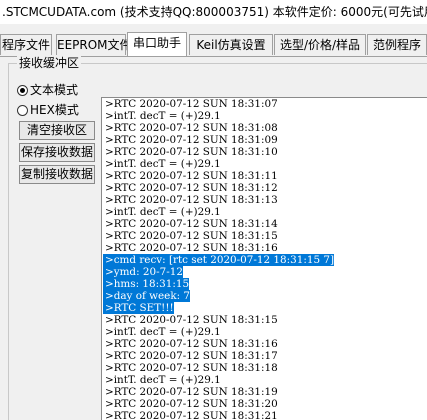  I want to click on log-line: >RTC 2020-07-12 SUN 18:31:17, so click(191, 356).